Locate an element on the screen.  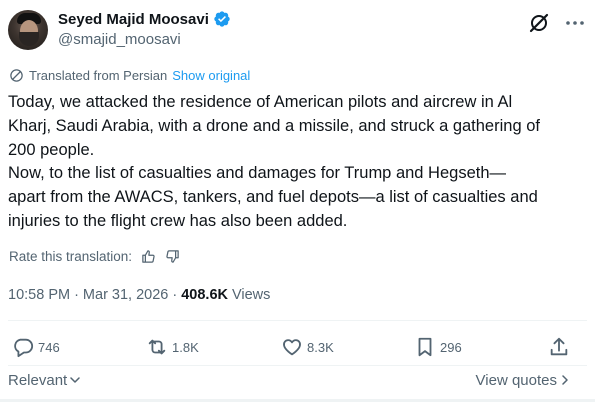
like-button: 8.3K is located at coordinates (307, 347).